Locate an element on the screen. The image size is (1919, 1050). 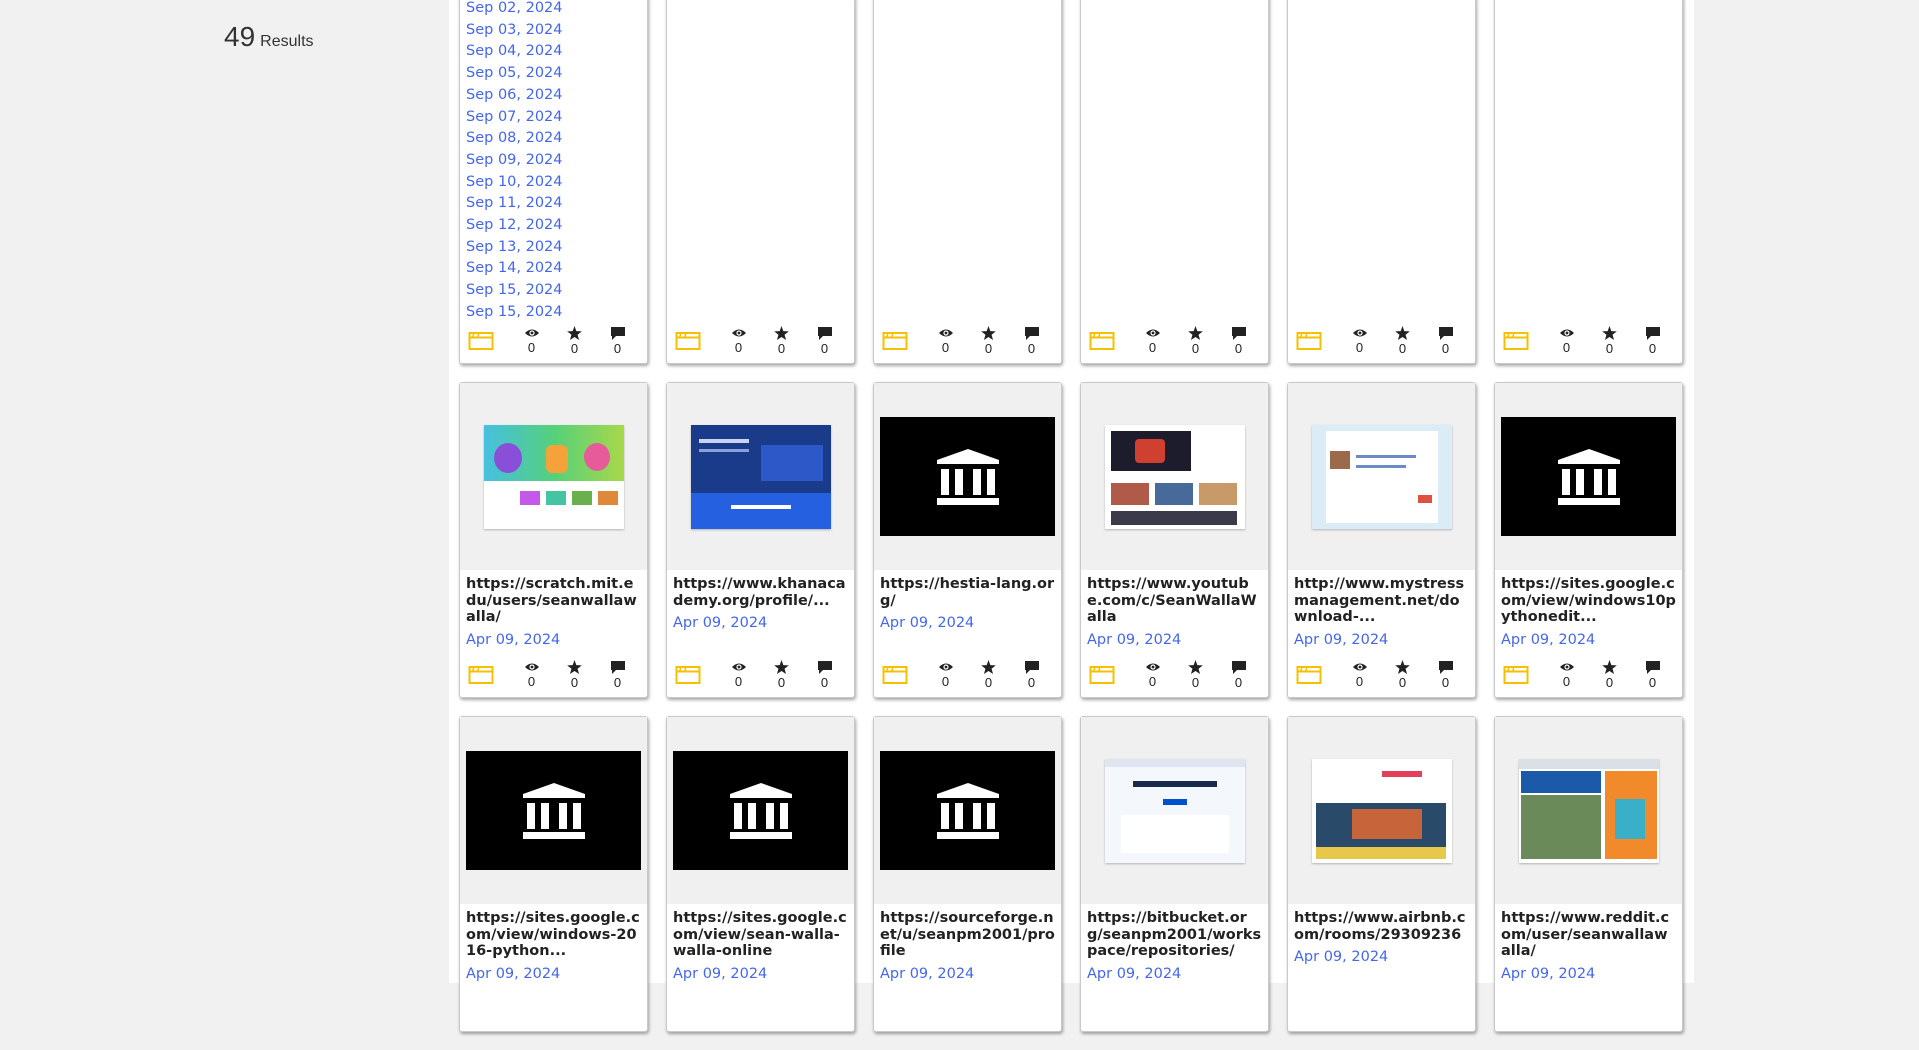
capture-date-link: Sep 13, 2024 is located at coordinates (553, 248).